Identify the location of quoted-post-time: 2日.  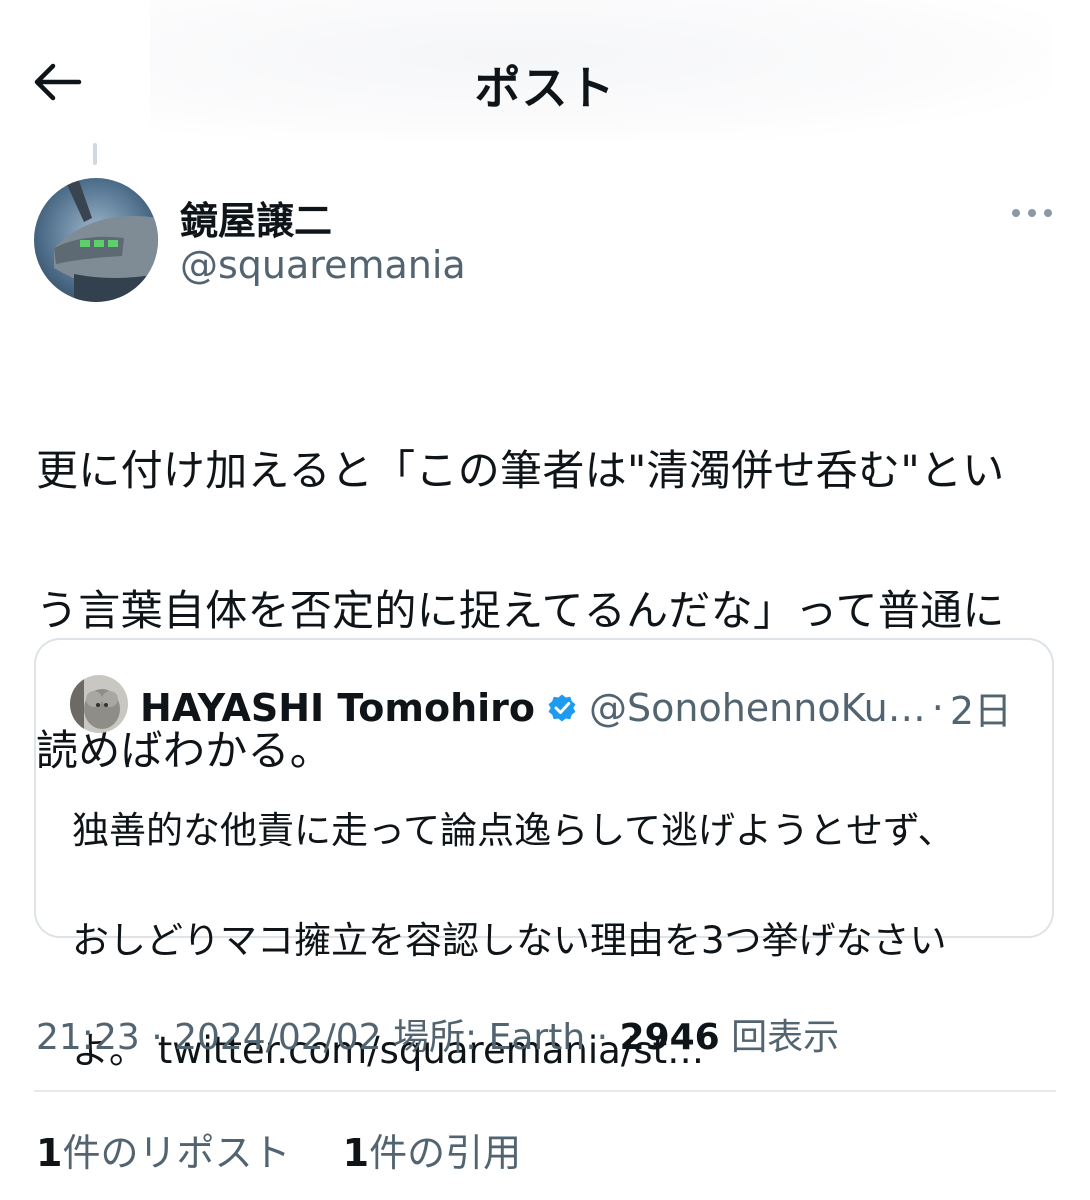
(980, 711).